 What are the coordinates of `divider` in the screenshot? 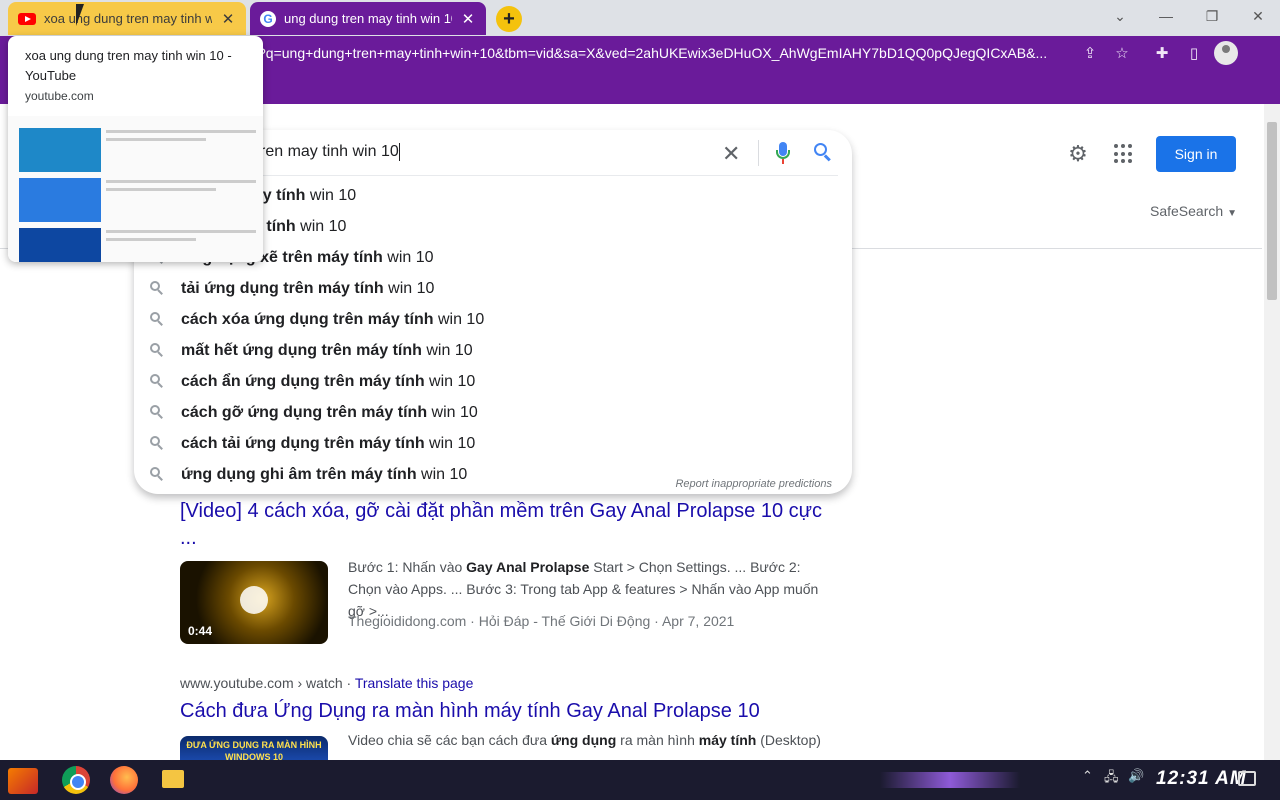 It's located at (758, 153).